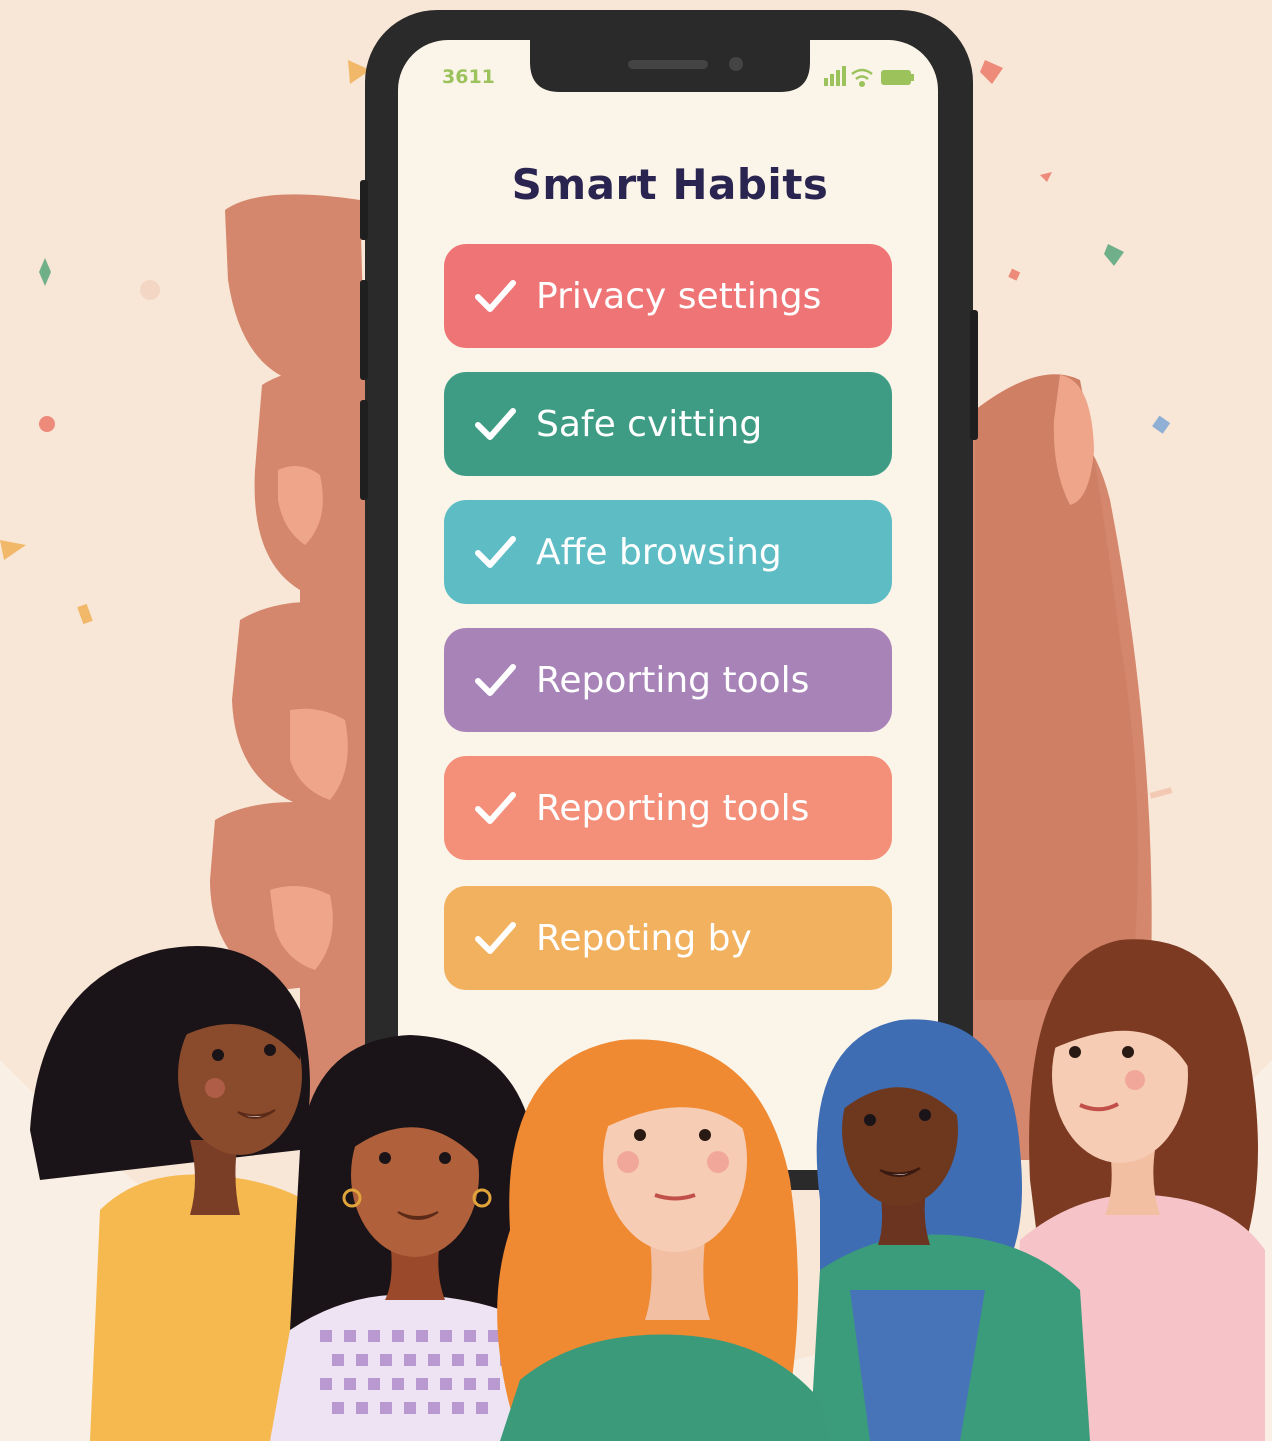 The image size is (1272, 1441). What do you see at coordinates (897, 77) in the screenshot?
I see `battery-icon` at bounding box center [897, 77].